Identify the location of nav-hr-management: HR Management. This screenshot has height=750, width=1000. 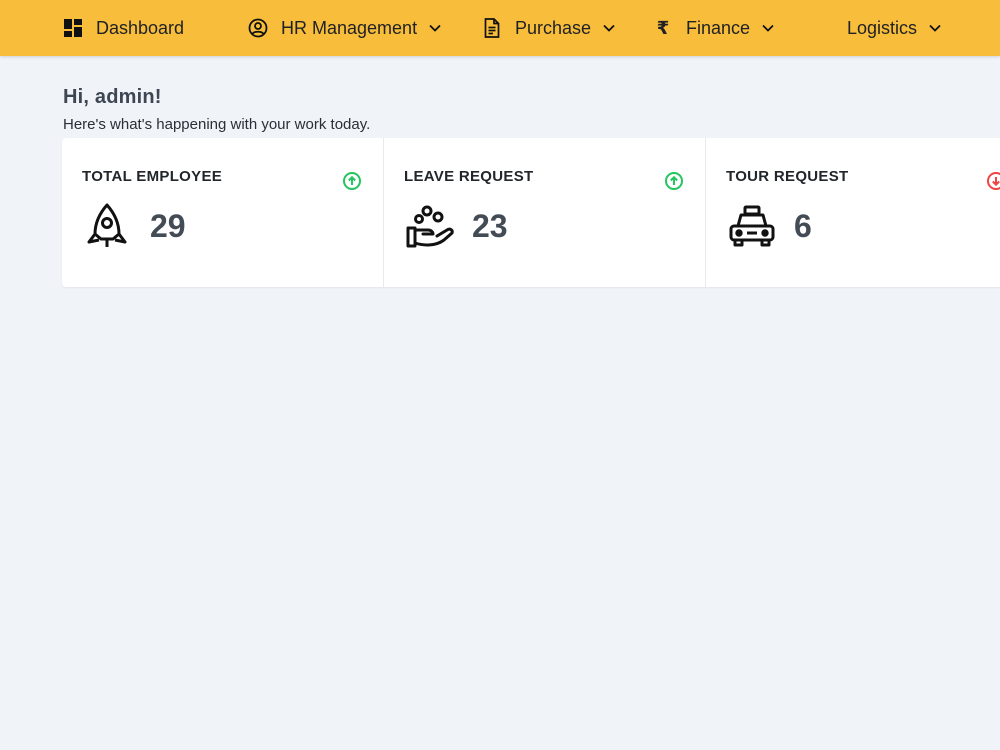
(344, 28).